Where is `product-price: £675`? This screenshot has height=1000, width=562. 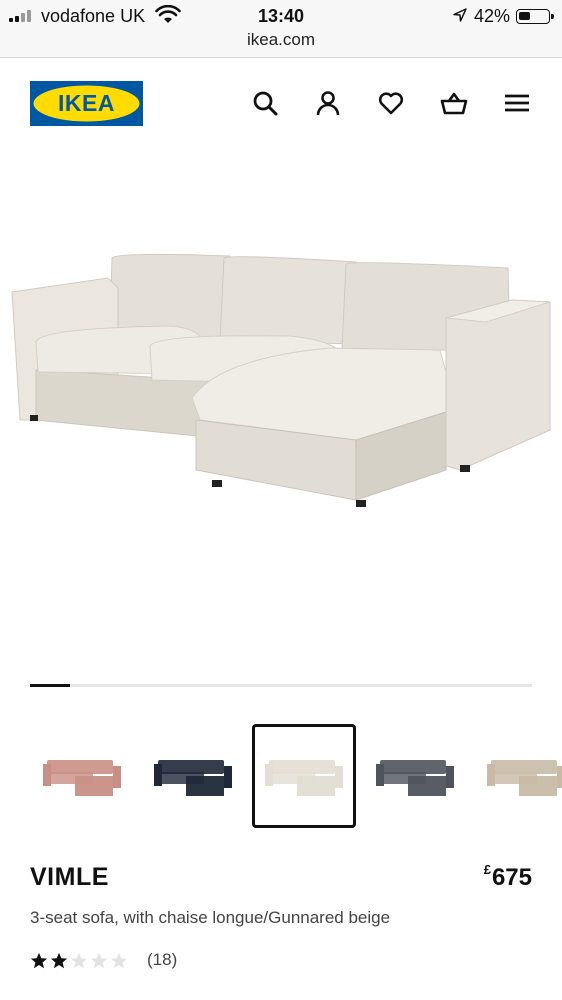 product-price: £675 is located at coordinates (508, 877).